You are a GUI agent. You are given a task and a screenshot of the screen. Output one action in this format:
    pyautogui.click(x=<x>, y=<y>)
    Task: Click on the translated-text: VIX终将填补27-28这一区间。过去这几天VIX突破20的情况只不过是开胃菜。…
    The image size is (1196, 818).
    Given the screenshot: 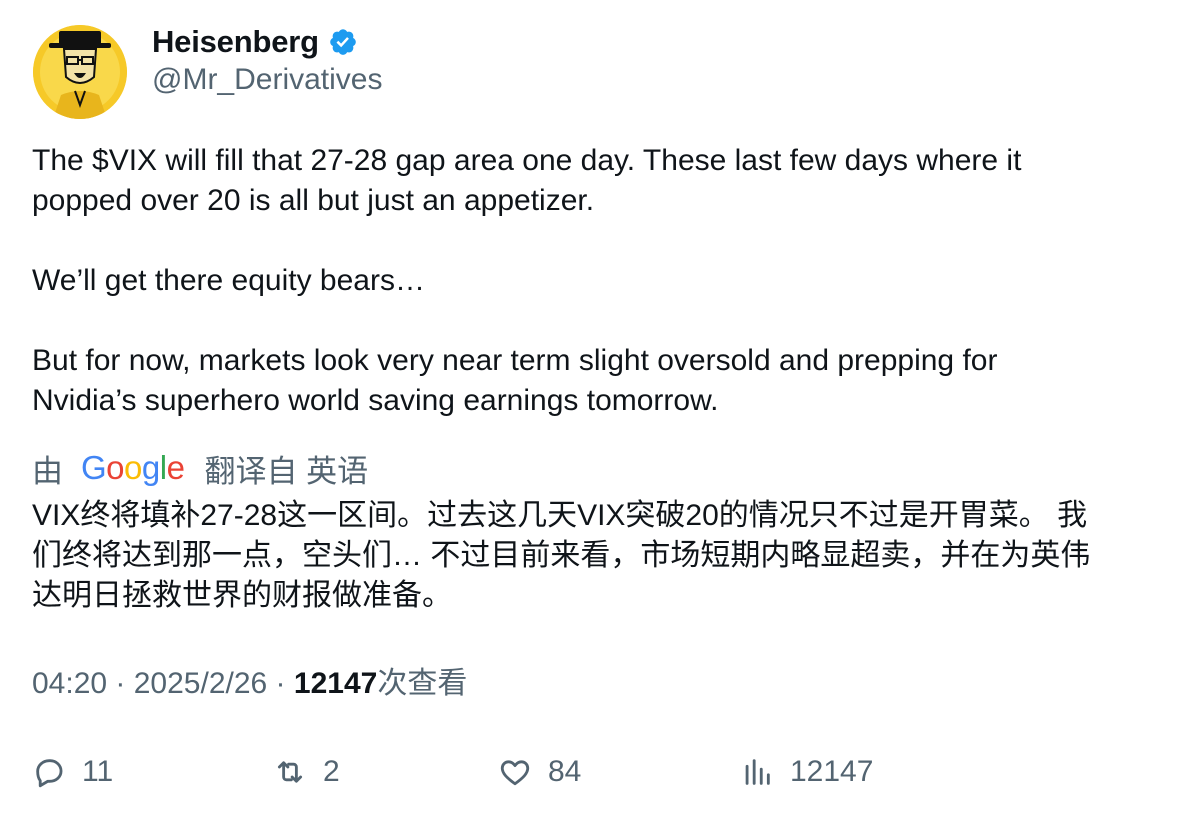 What is the action you would take?
    pyautogui.click(x=599, y=556)
    